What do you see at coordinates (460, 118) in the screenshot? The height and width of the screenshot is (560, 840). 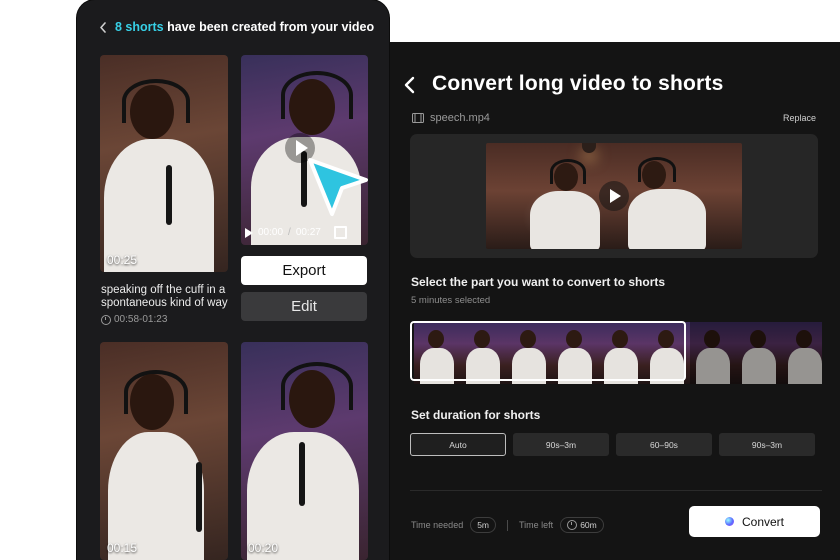 I see `file-name: speech.mp4` at bounding box center [460, 118].